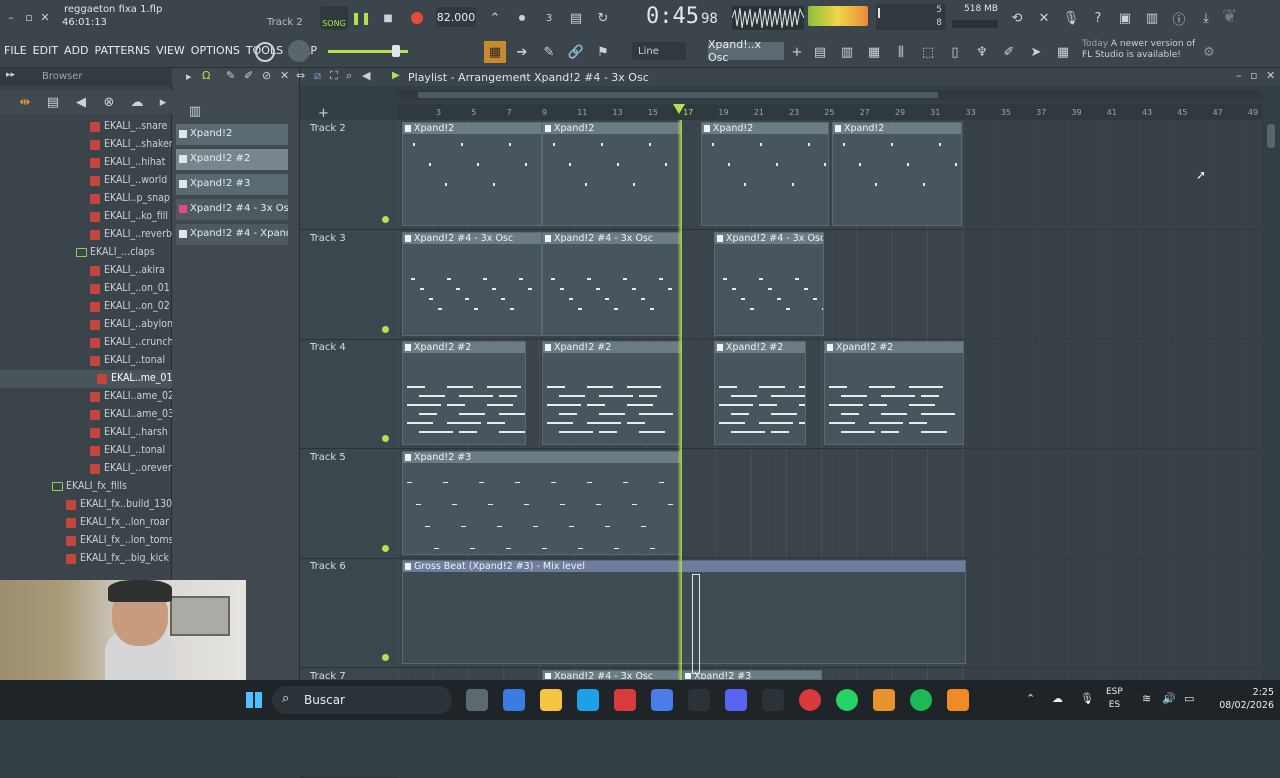 The width and height of the screenshot is (1280, 778). I want to click on track-header: Track 6, so click(349, 613).